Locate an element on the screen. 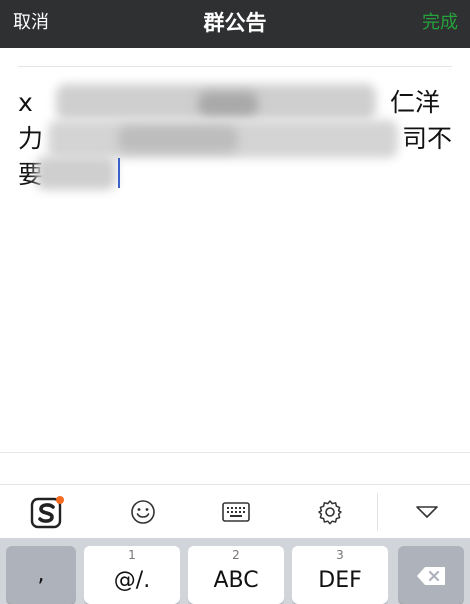 The width and height of the screenshot is (470, 604). key-label: DEF is located at coordinates (340, 580).